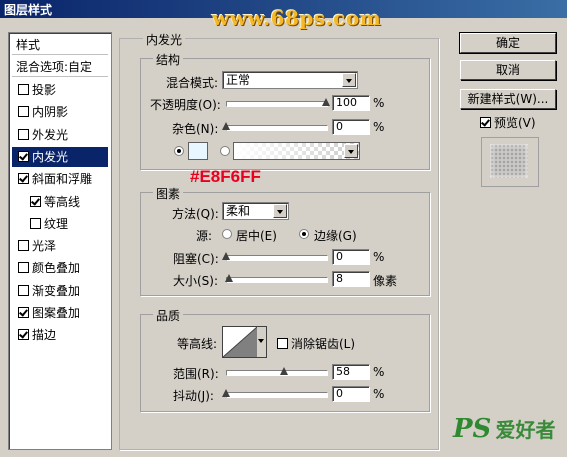 This screenshot has height=457, width=567. I want to click on jitter-slider-thumb, so click(226, 393).